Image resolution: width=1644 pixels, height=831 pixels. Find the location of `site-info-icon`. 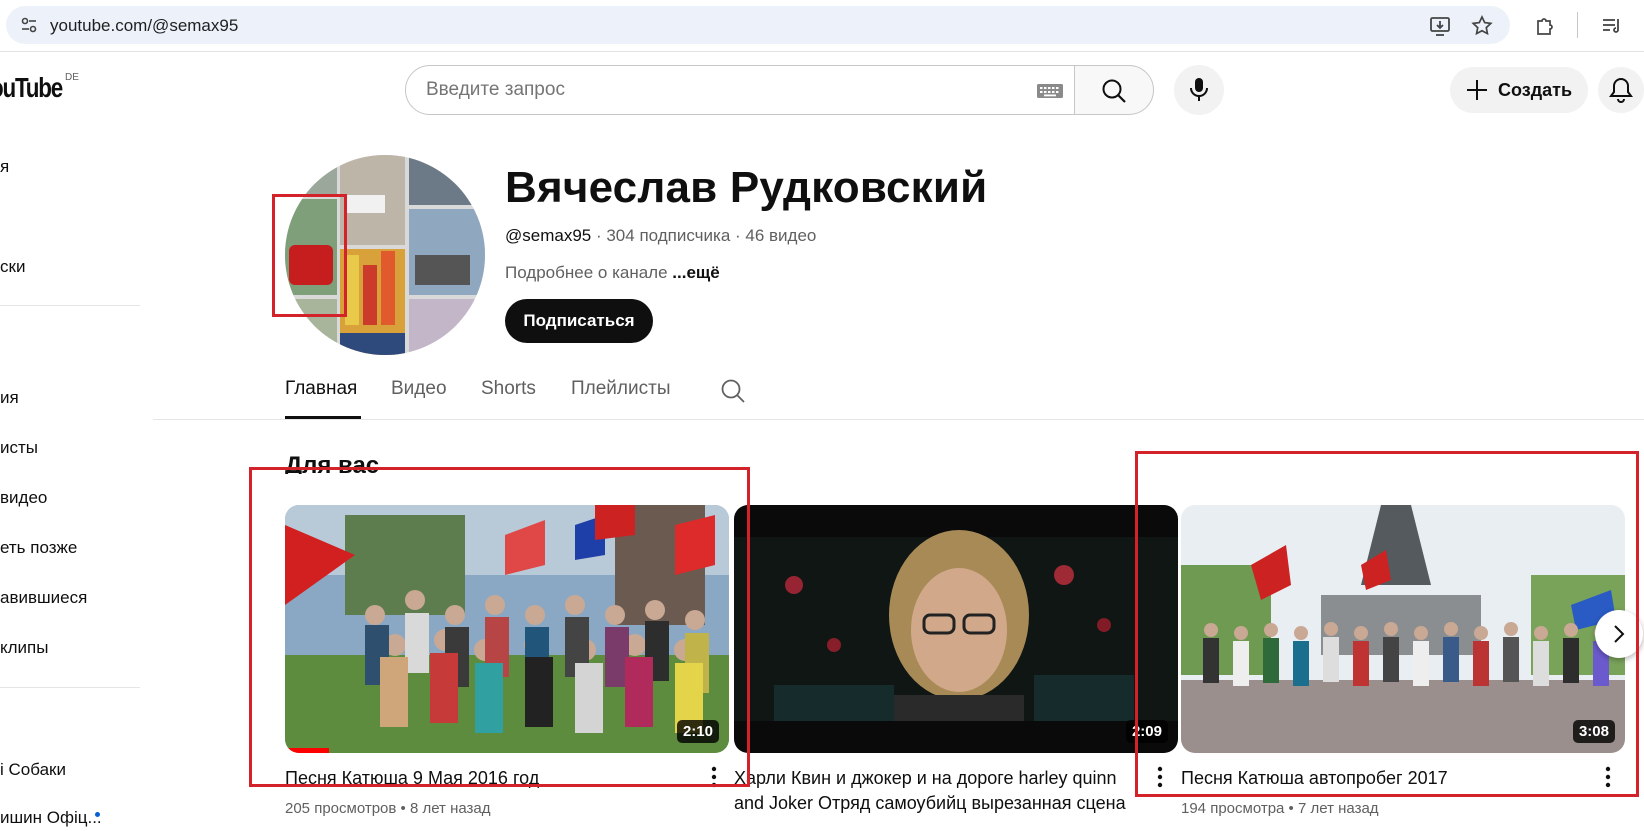

site-info-icon is located at coordinates (29, 25).